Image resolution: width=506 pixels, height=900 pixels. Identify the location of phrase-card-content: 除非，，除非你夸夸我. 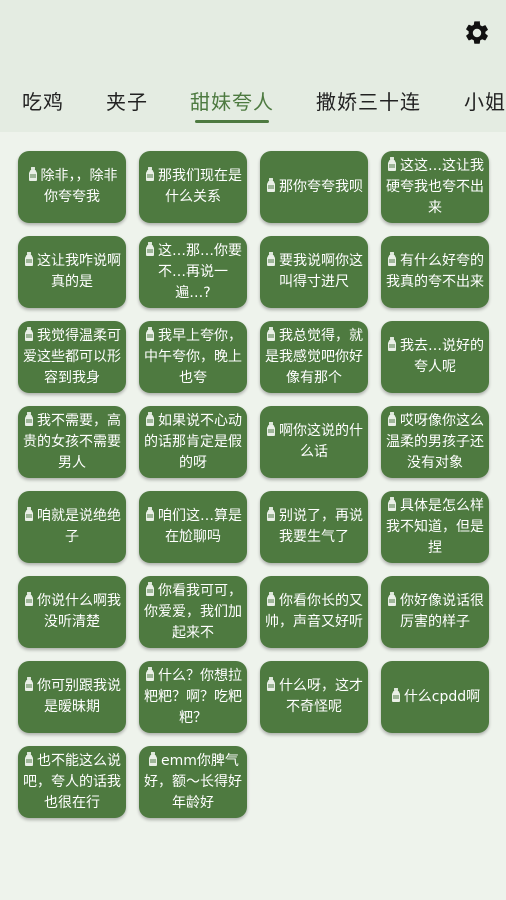
(72, 187).